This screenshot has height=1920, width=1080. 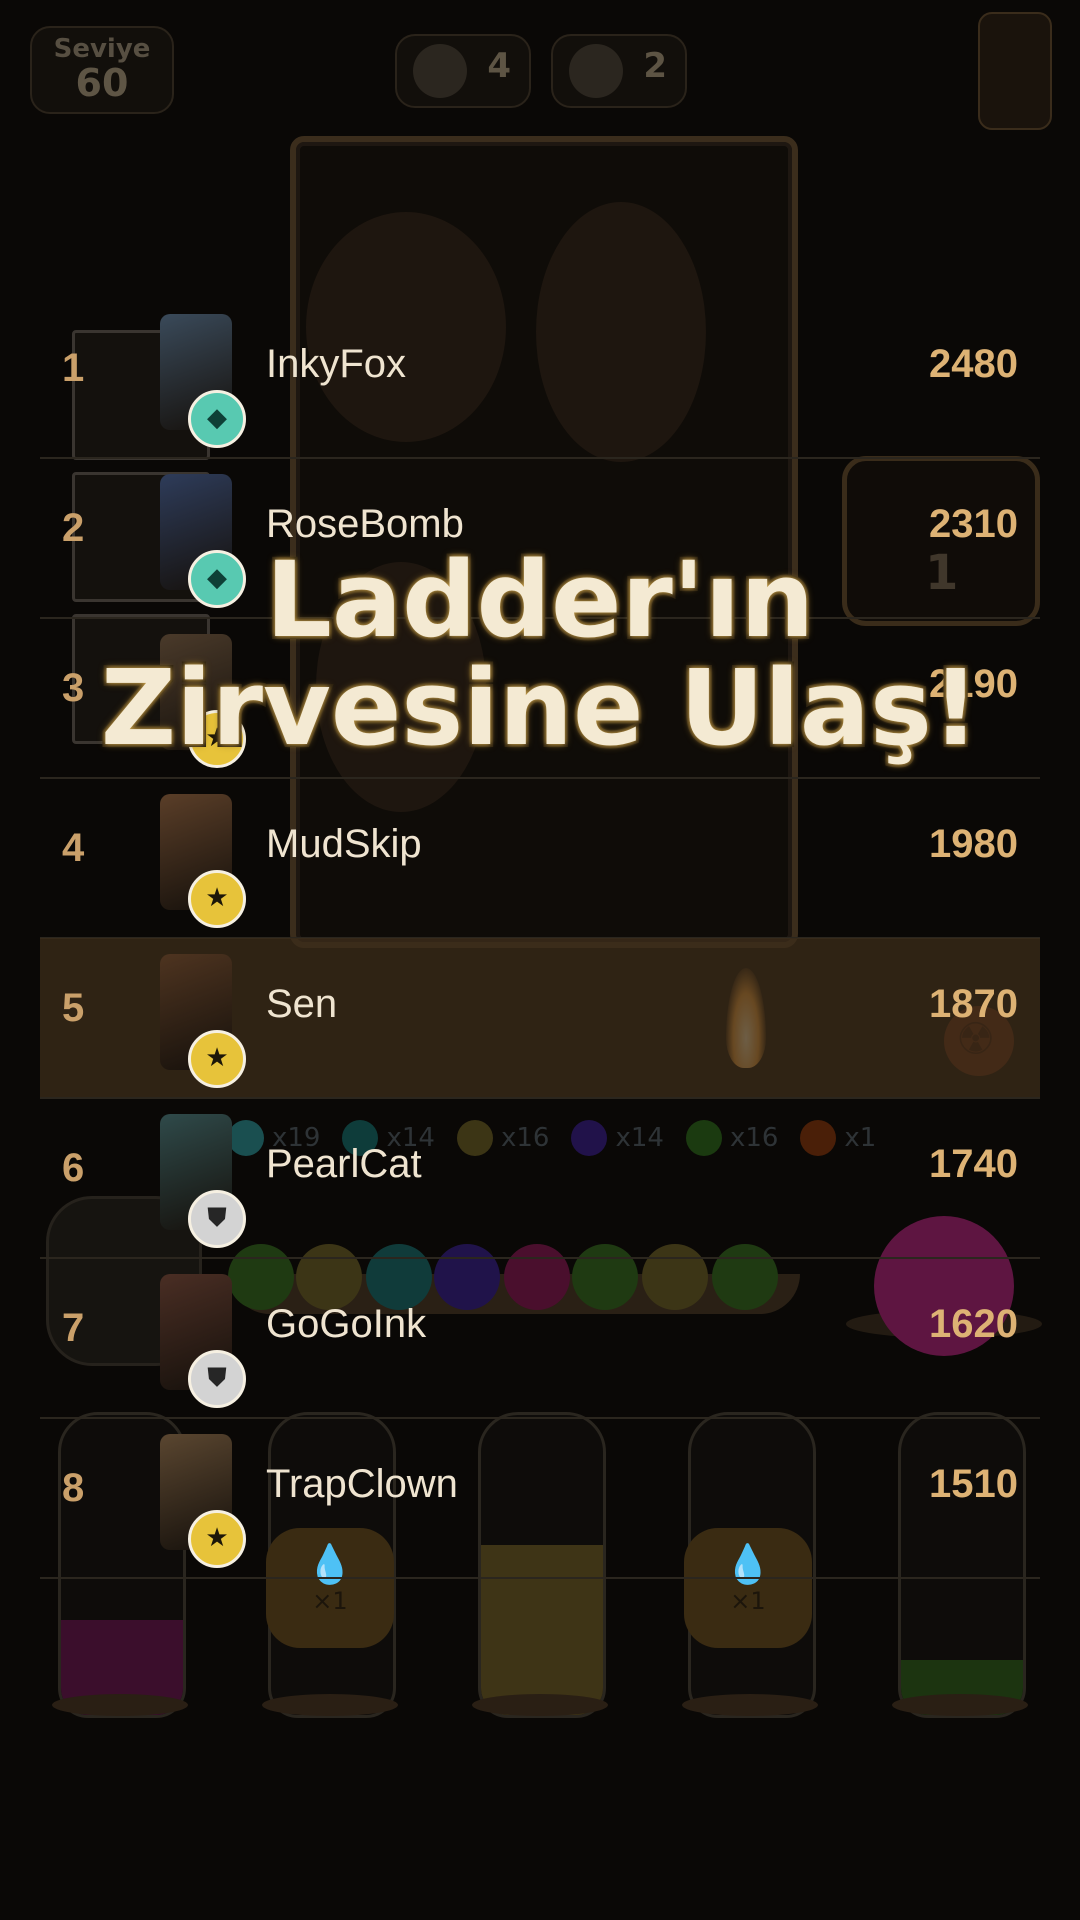 I want to click on promo-banner: Ladder'ın Zirvesine Ulaş!, so click(x=540, y=654).